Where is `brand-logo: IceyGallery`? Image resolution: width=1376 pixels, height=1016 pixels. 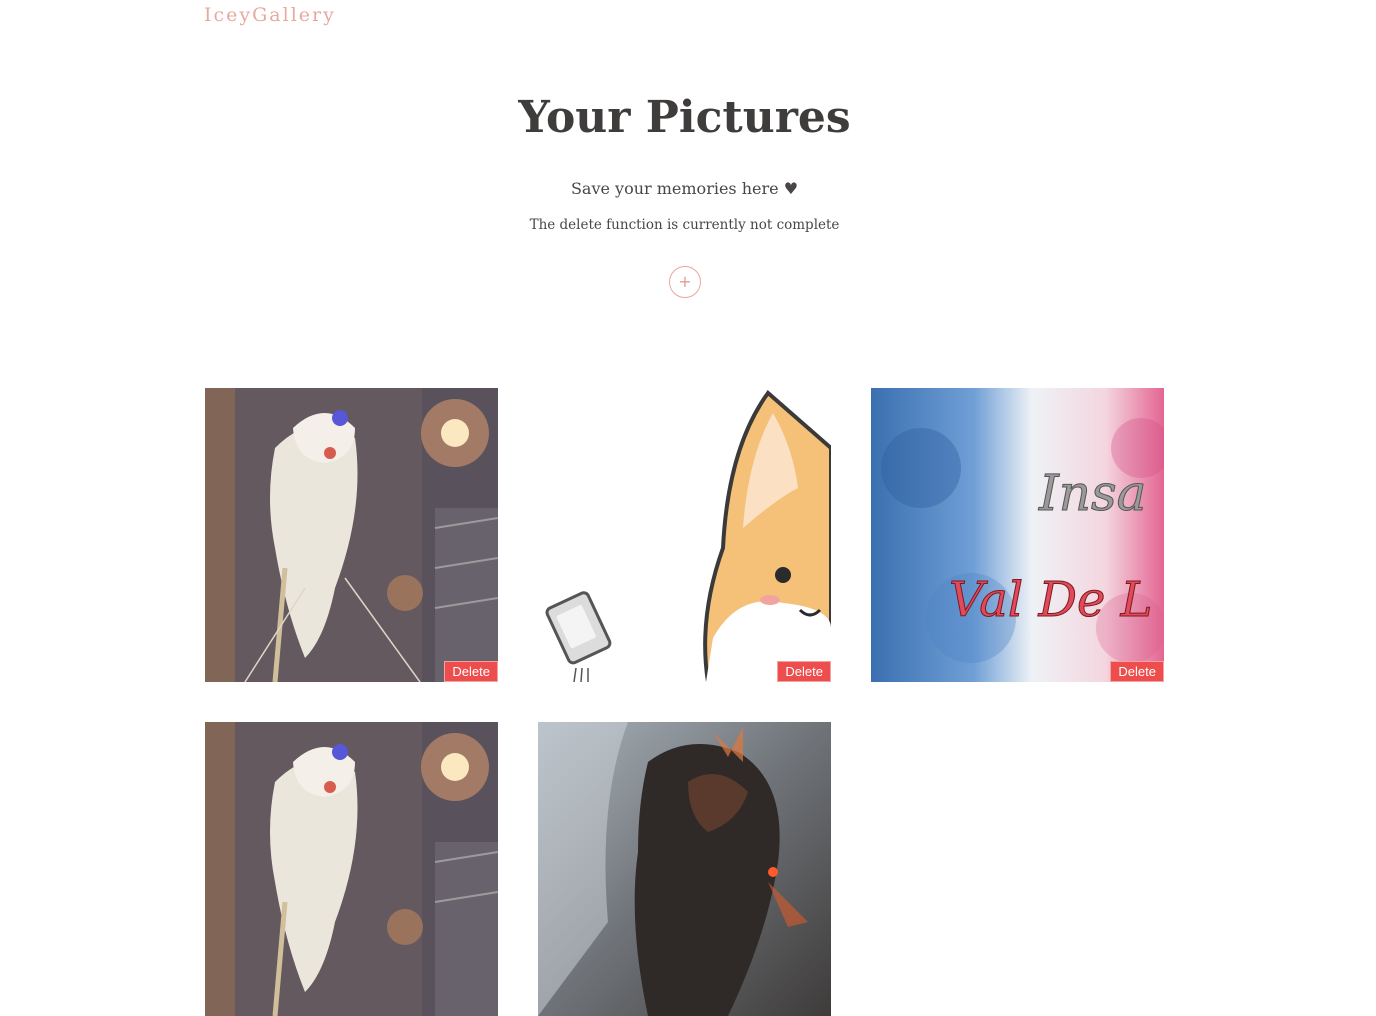
brand-logo: IceyGallery is located at coordinates (270, 15).